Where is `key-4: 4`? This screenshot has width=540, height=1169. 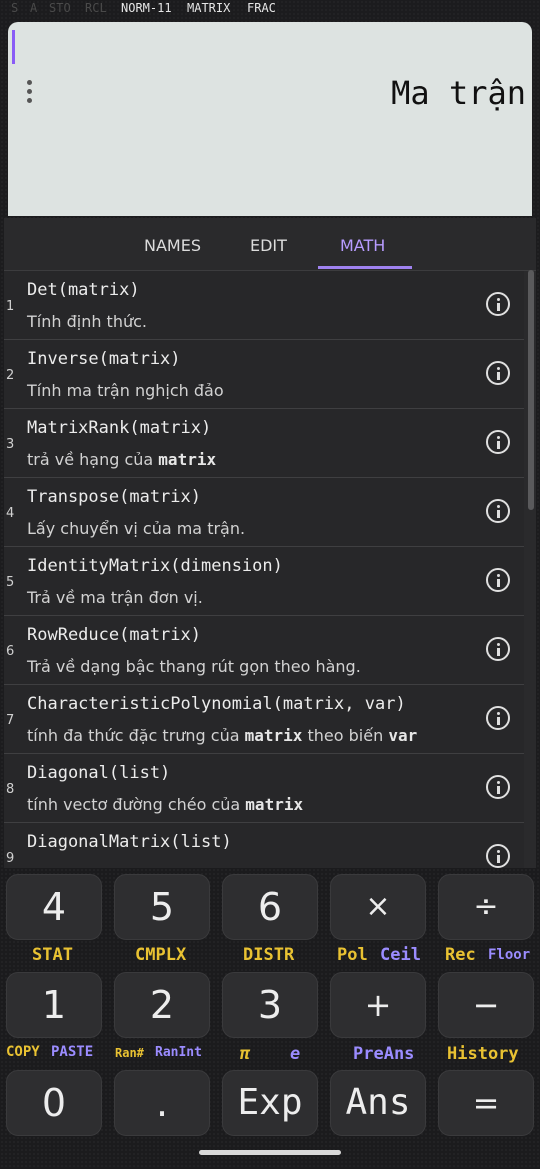 key-4: 4 is located at coordinates (54, 907).